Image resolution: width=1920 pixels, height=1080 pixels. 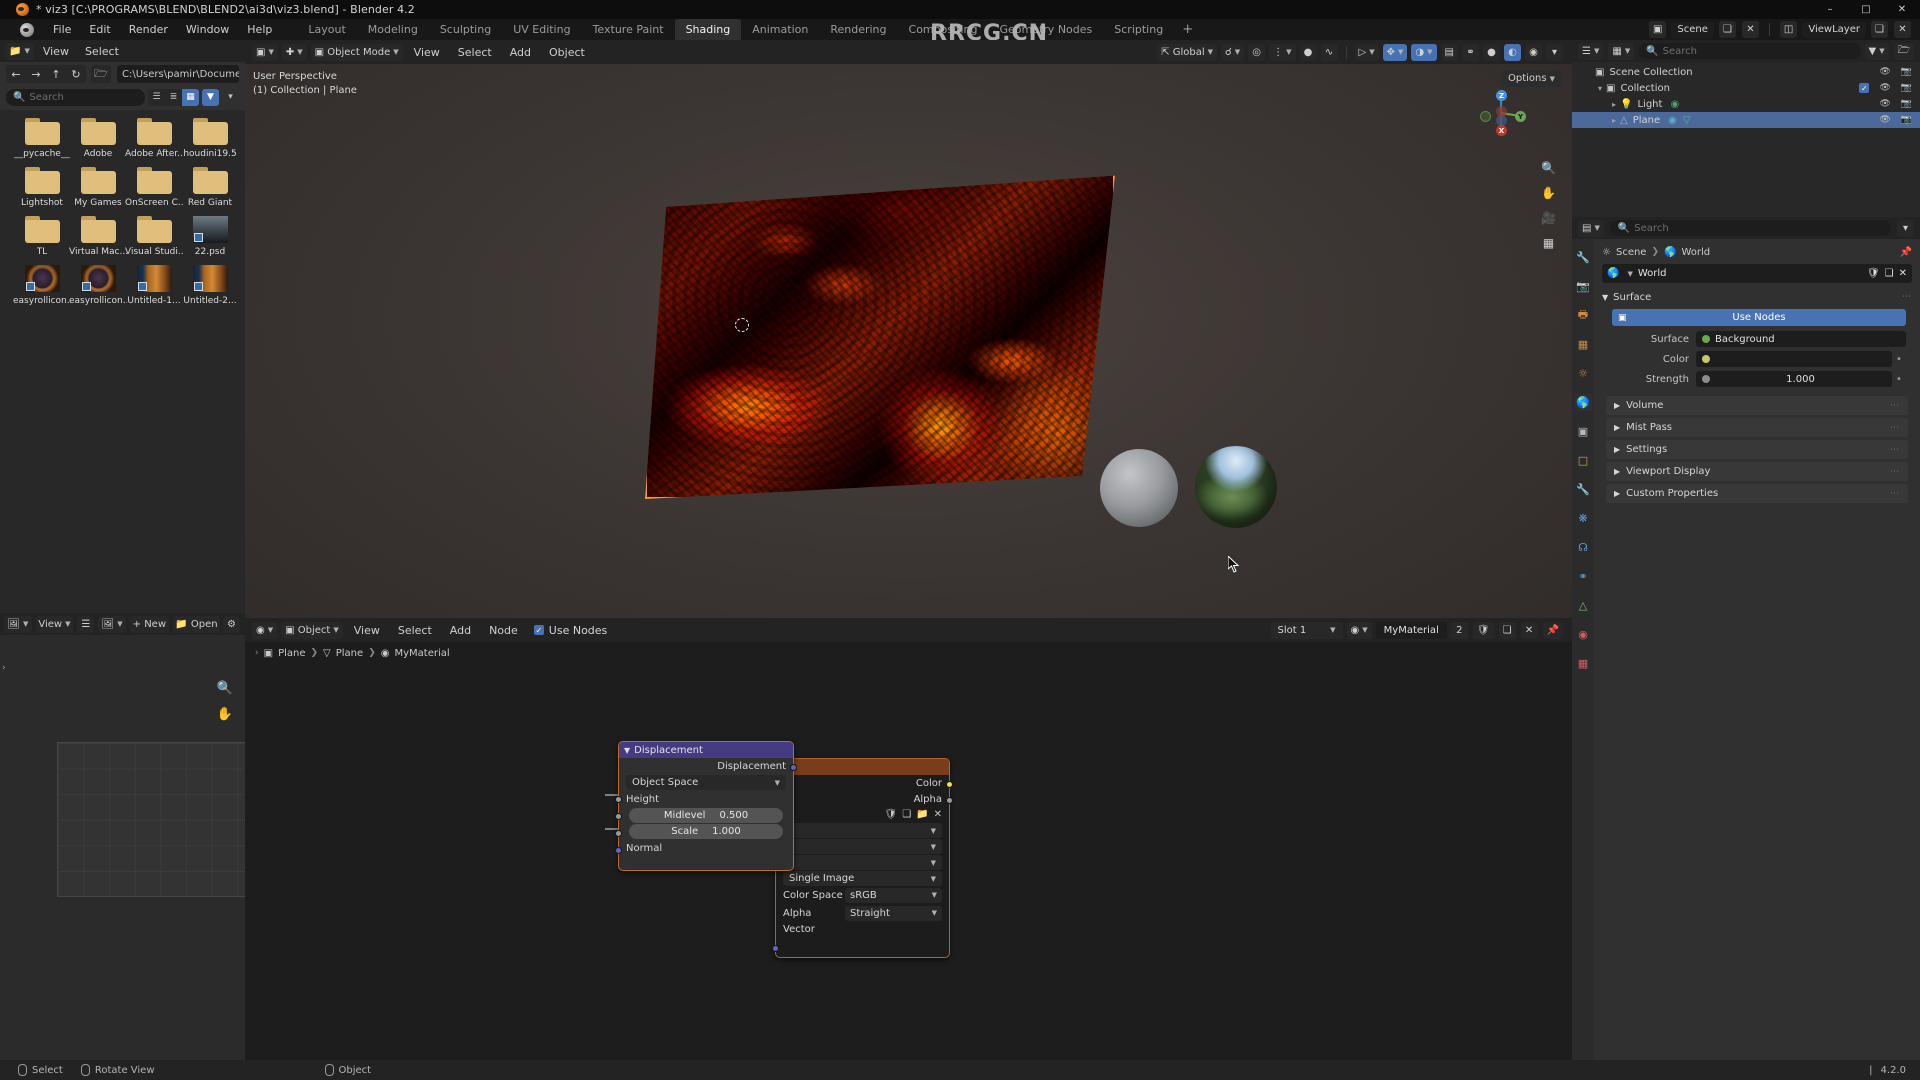 I want to click on visibility-eye-icon: 👁, so click(x=1884, y=104).